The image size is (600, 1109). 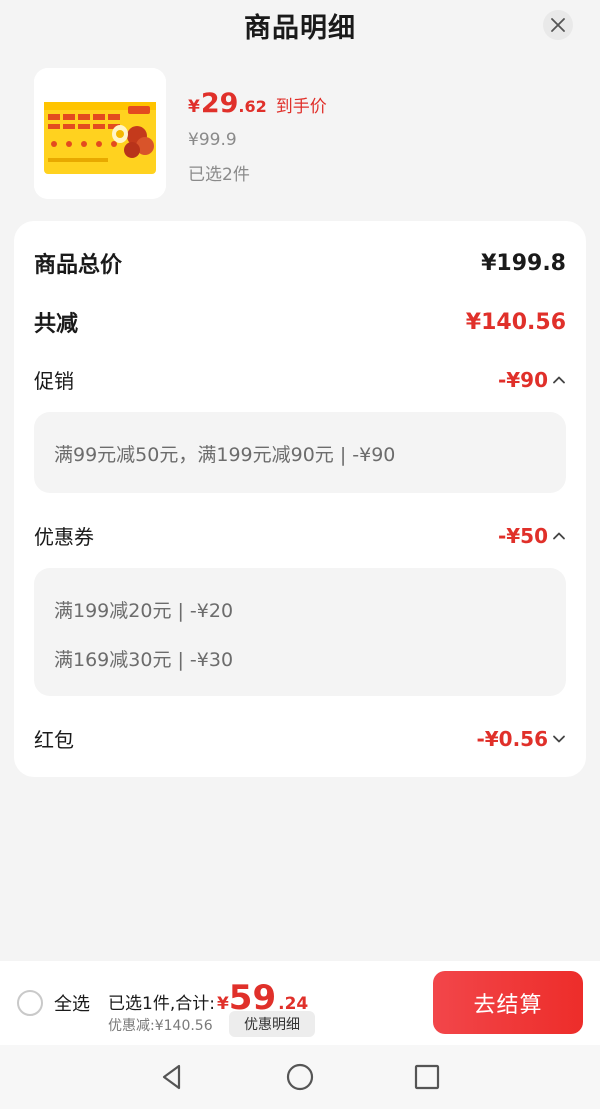 I want to click on coupon-detail-box: 满199减20元 | -¥20 满169减30元 | -¥30, so click(x=300, y=632).